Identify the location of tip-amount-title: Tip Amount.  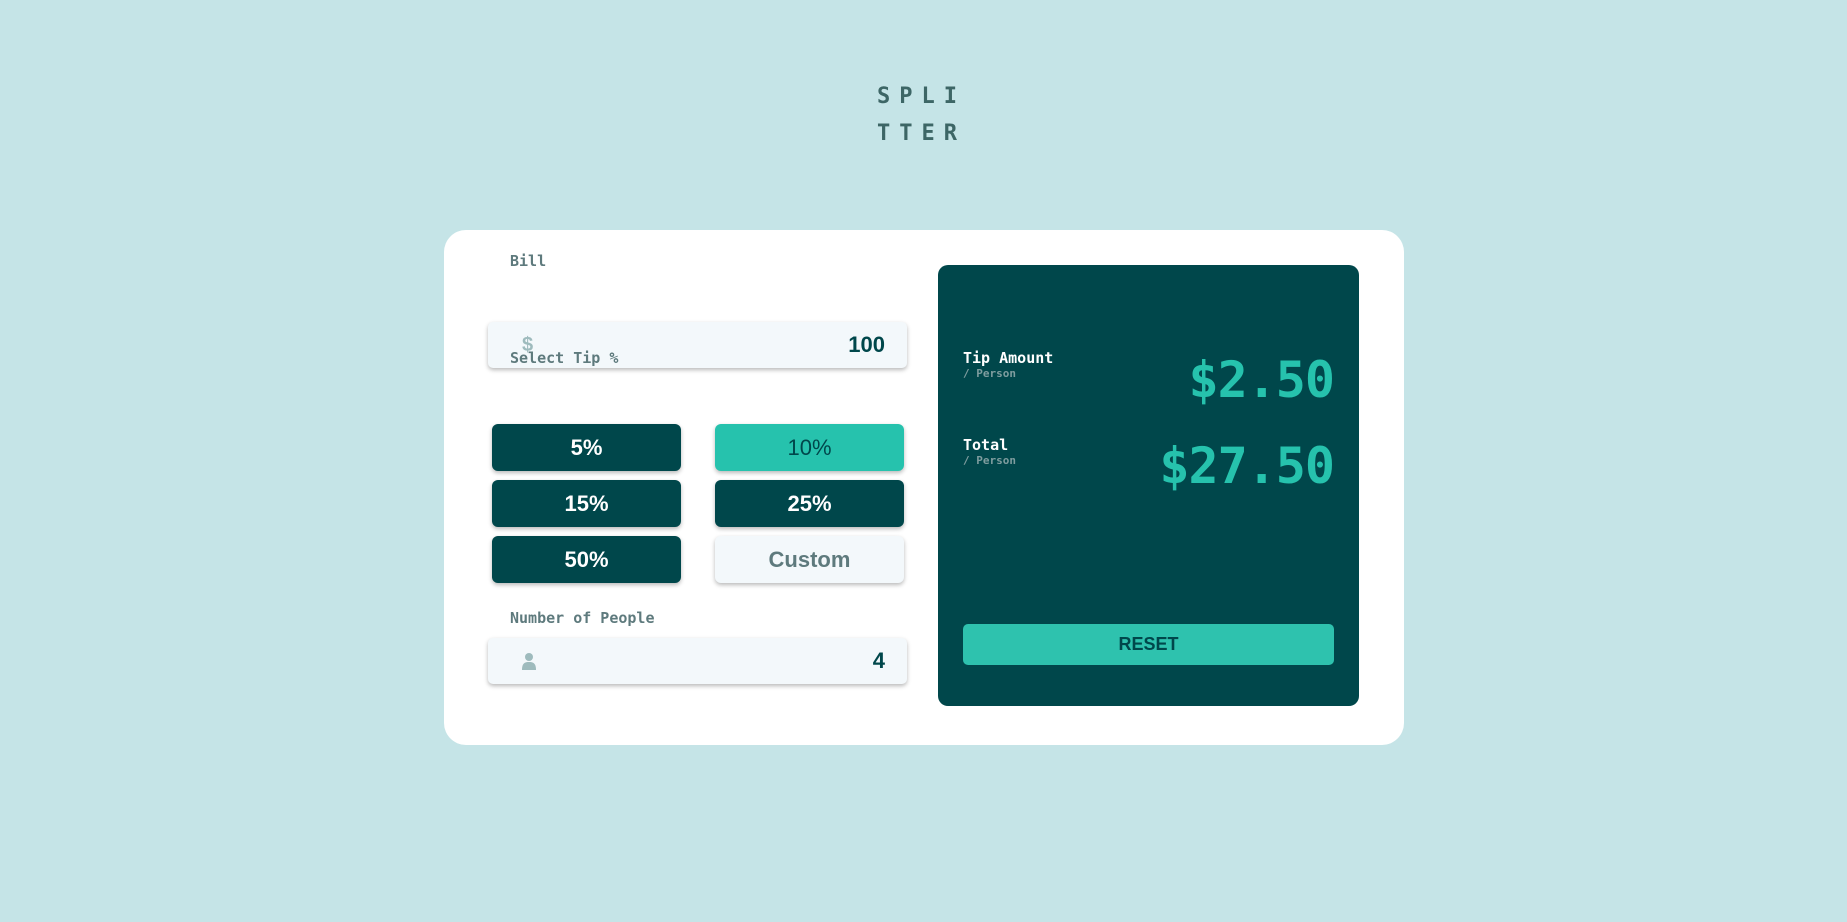
(1008, 358).